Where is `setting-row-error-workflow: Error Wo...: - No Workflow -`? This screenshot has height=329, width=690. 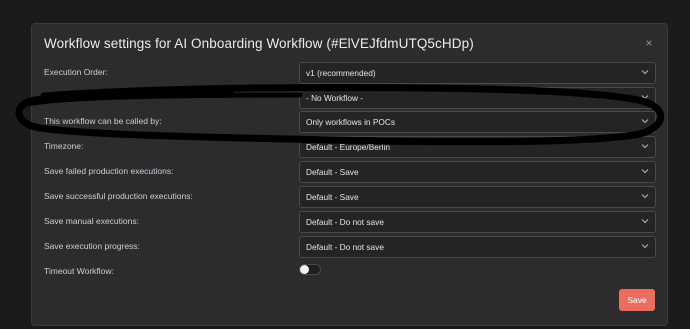 setting-row-error-workflow: Error Wo...: - No Workflow - is located at coordinates (350, 98).